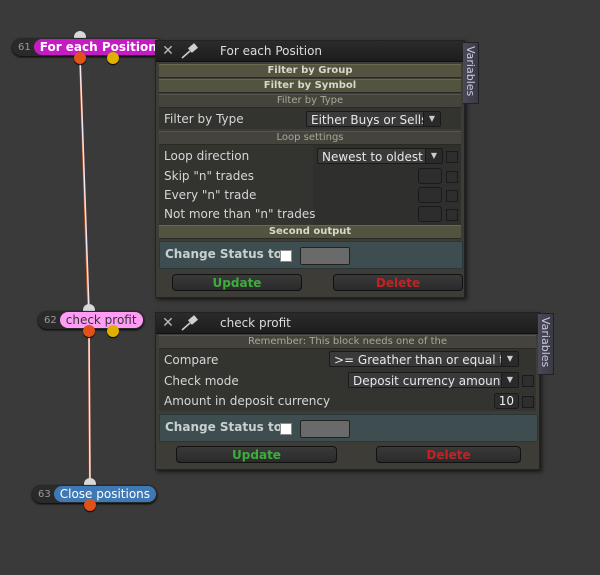 Image resolution: width=600 pixels, height=575 pixels. What do you see at coordinates (528, 402) in the screenshot?
I see `amount-checkbox` at bounding box center [528, 402].